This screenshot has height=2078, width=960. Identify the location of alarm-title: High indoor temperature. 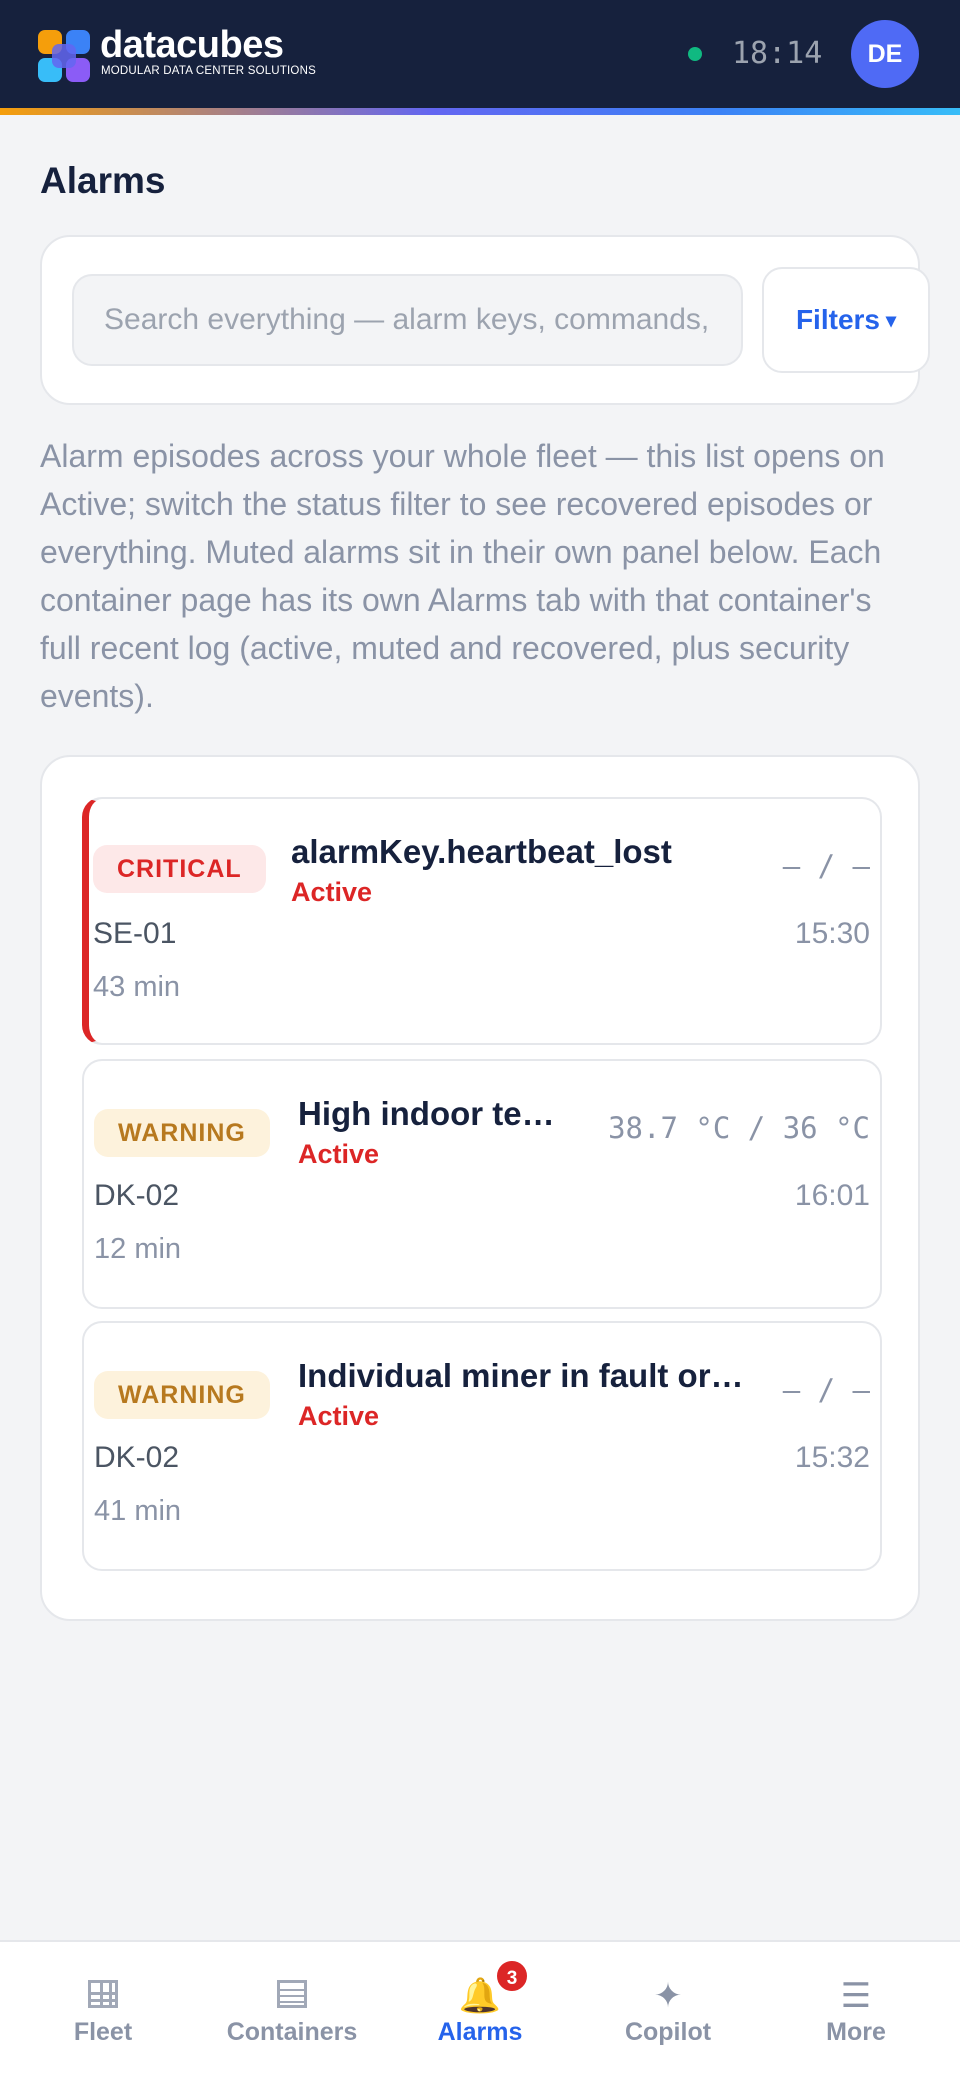
(429, 1113).